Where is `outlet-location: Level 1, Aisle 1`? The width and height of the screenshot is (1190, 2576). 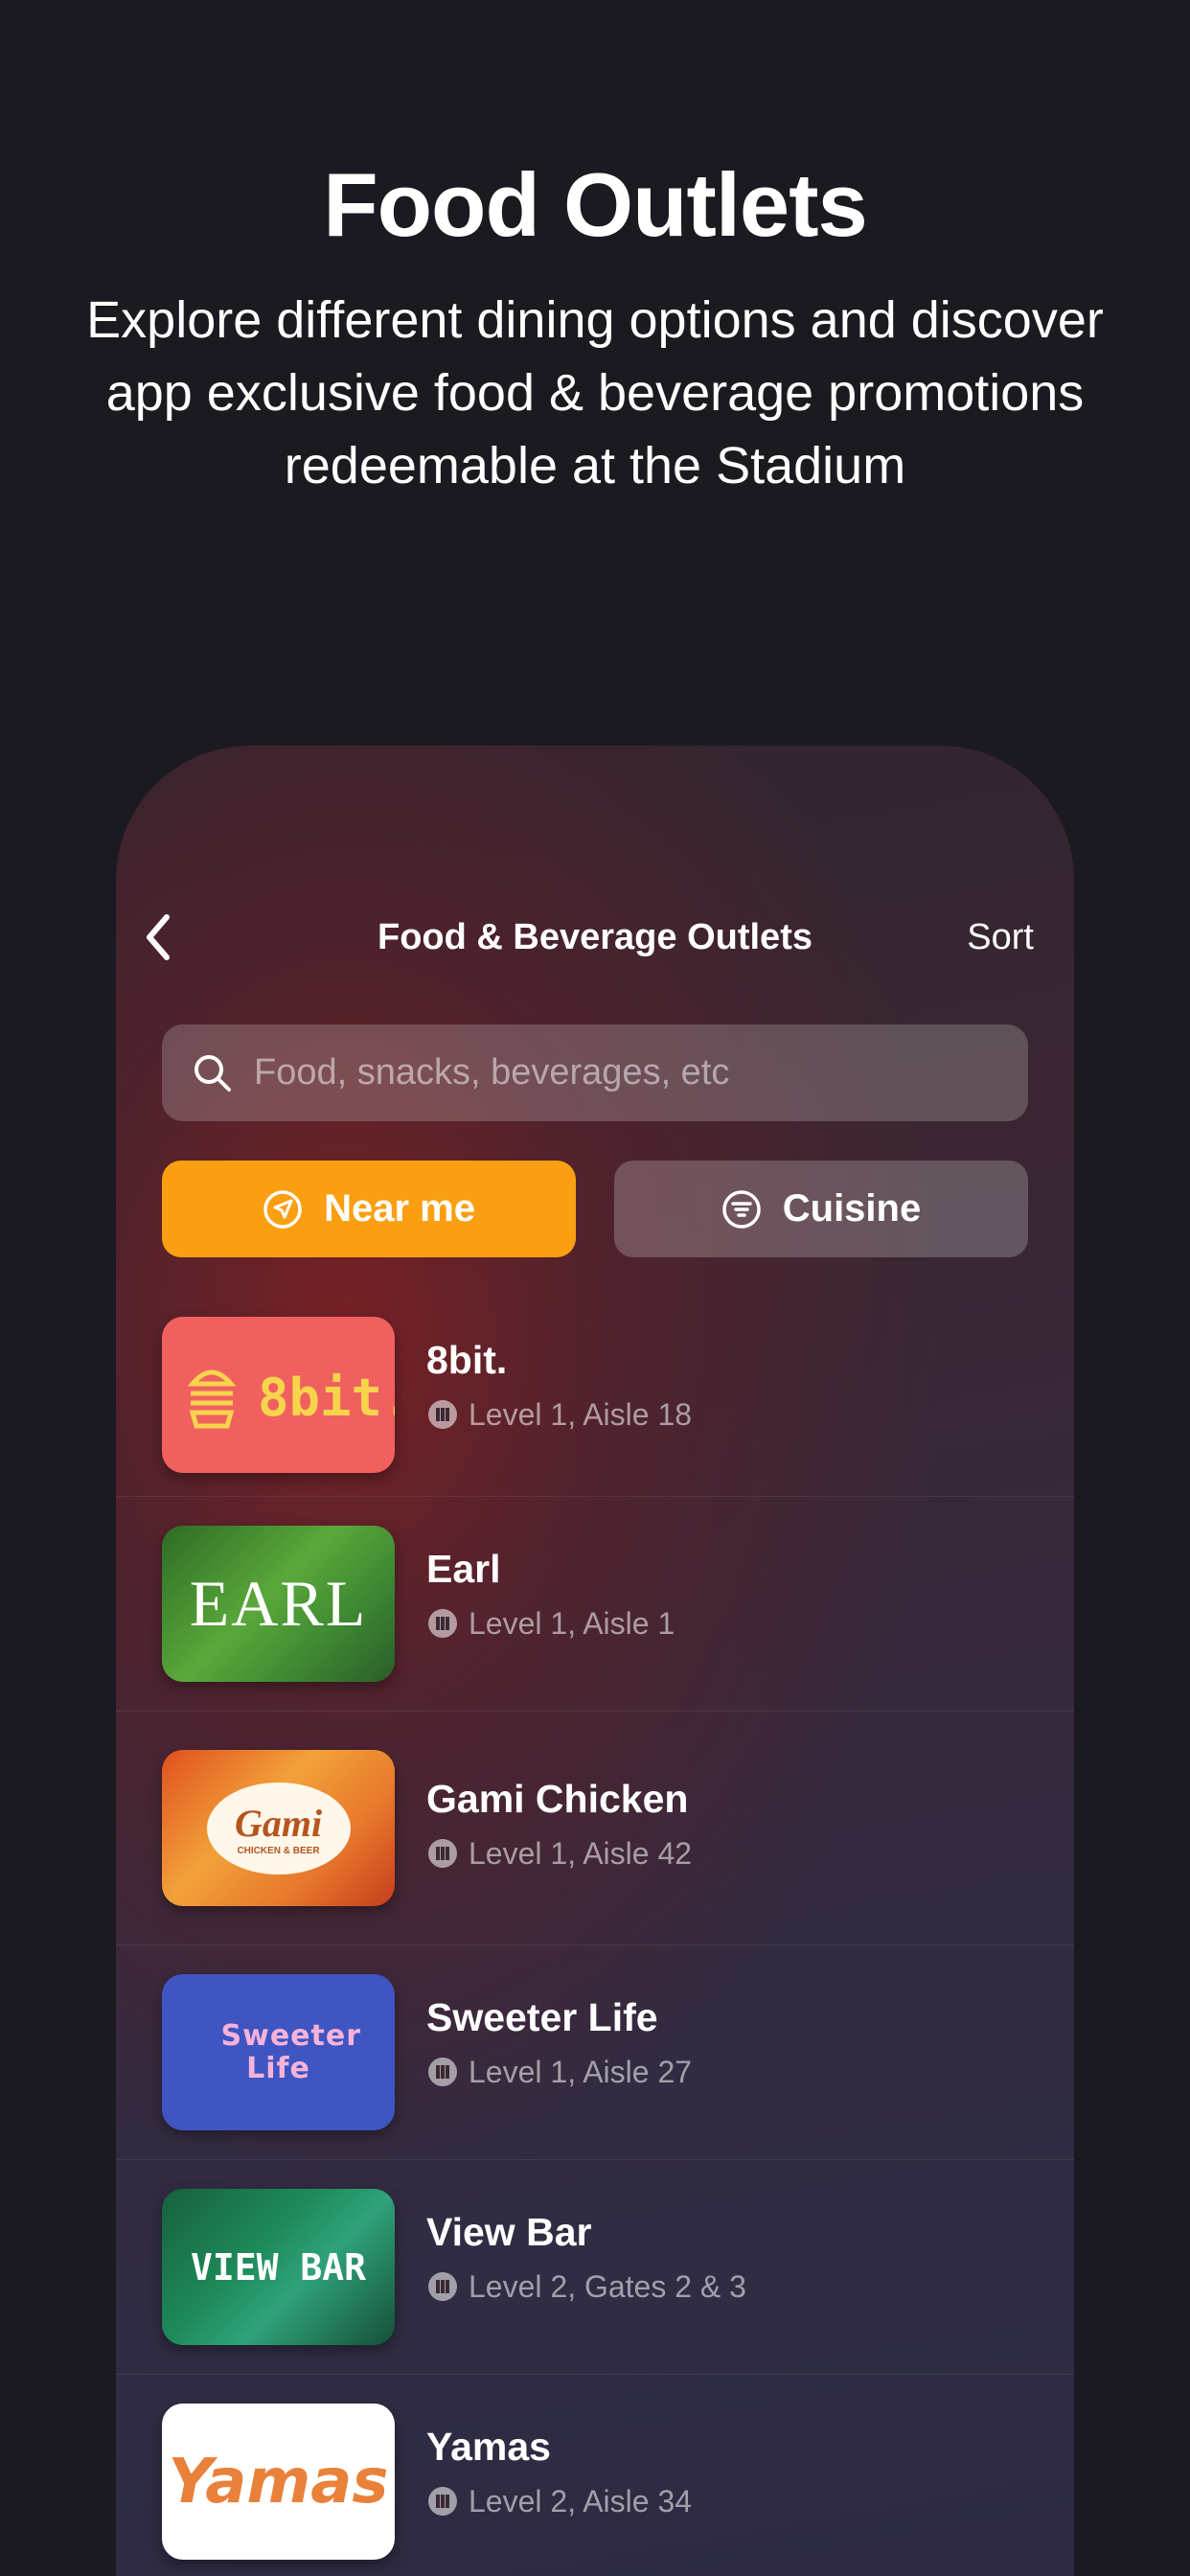 outlet-location: Level 1, Aisle 1 is located at coordinates (550, 1623).